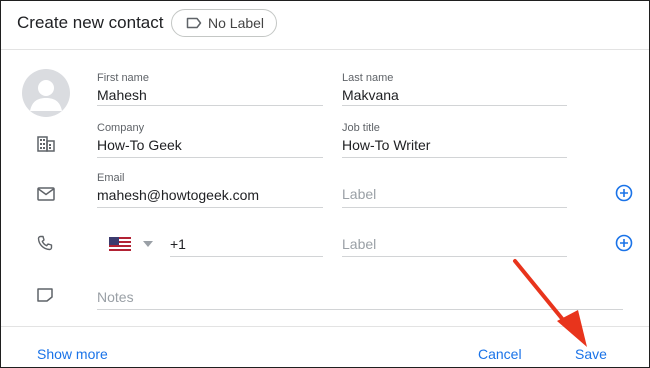  Describe the element at coordinates (111, 178) in the screenshot. I see `email-label: Email` at that location.